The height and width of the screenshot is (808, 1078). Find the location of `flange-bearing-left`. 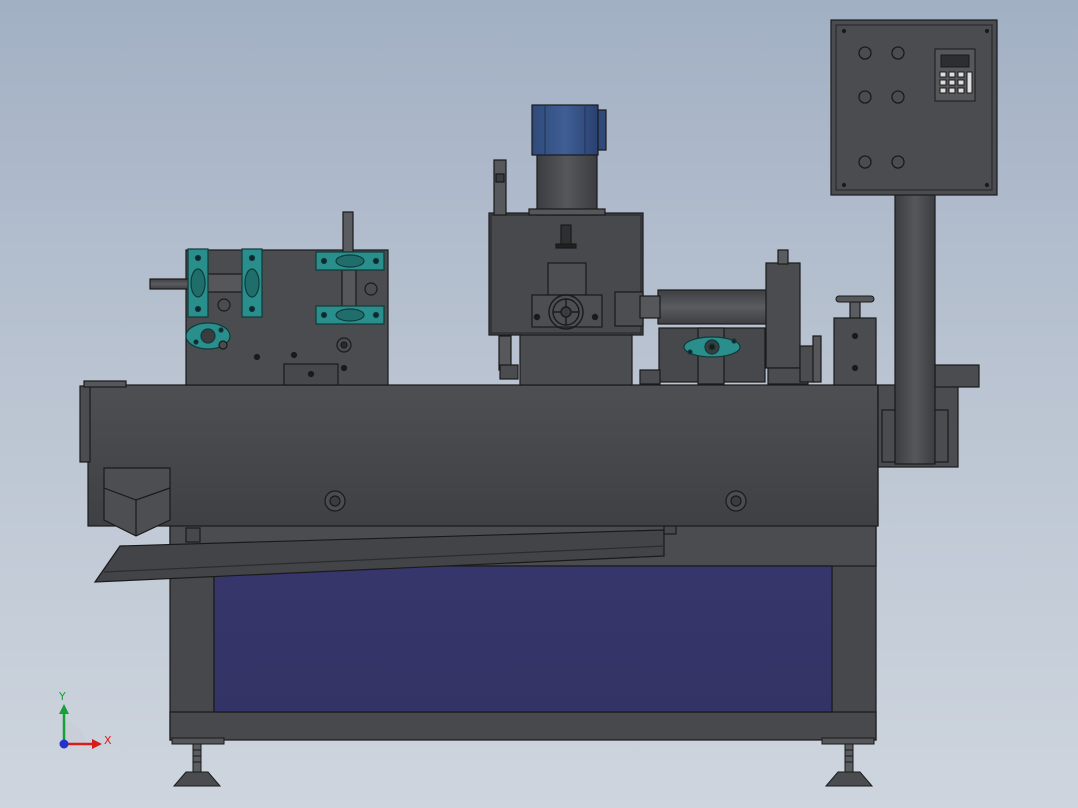

flange-bearing-left is located at coordinates (208, 336).